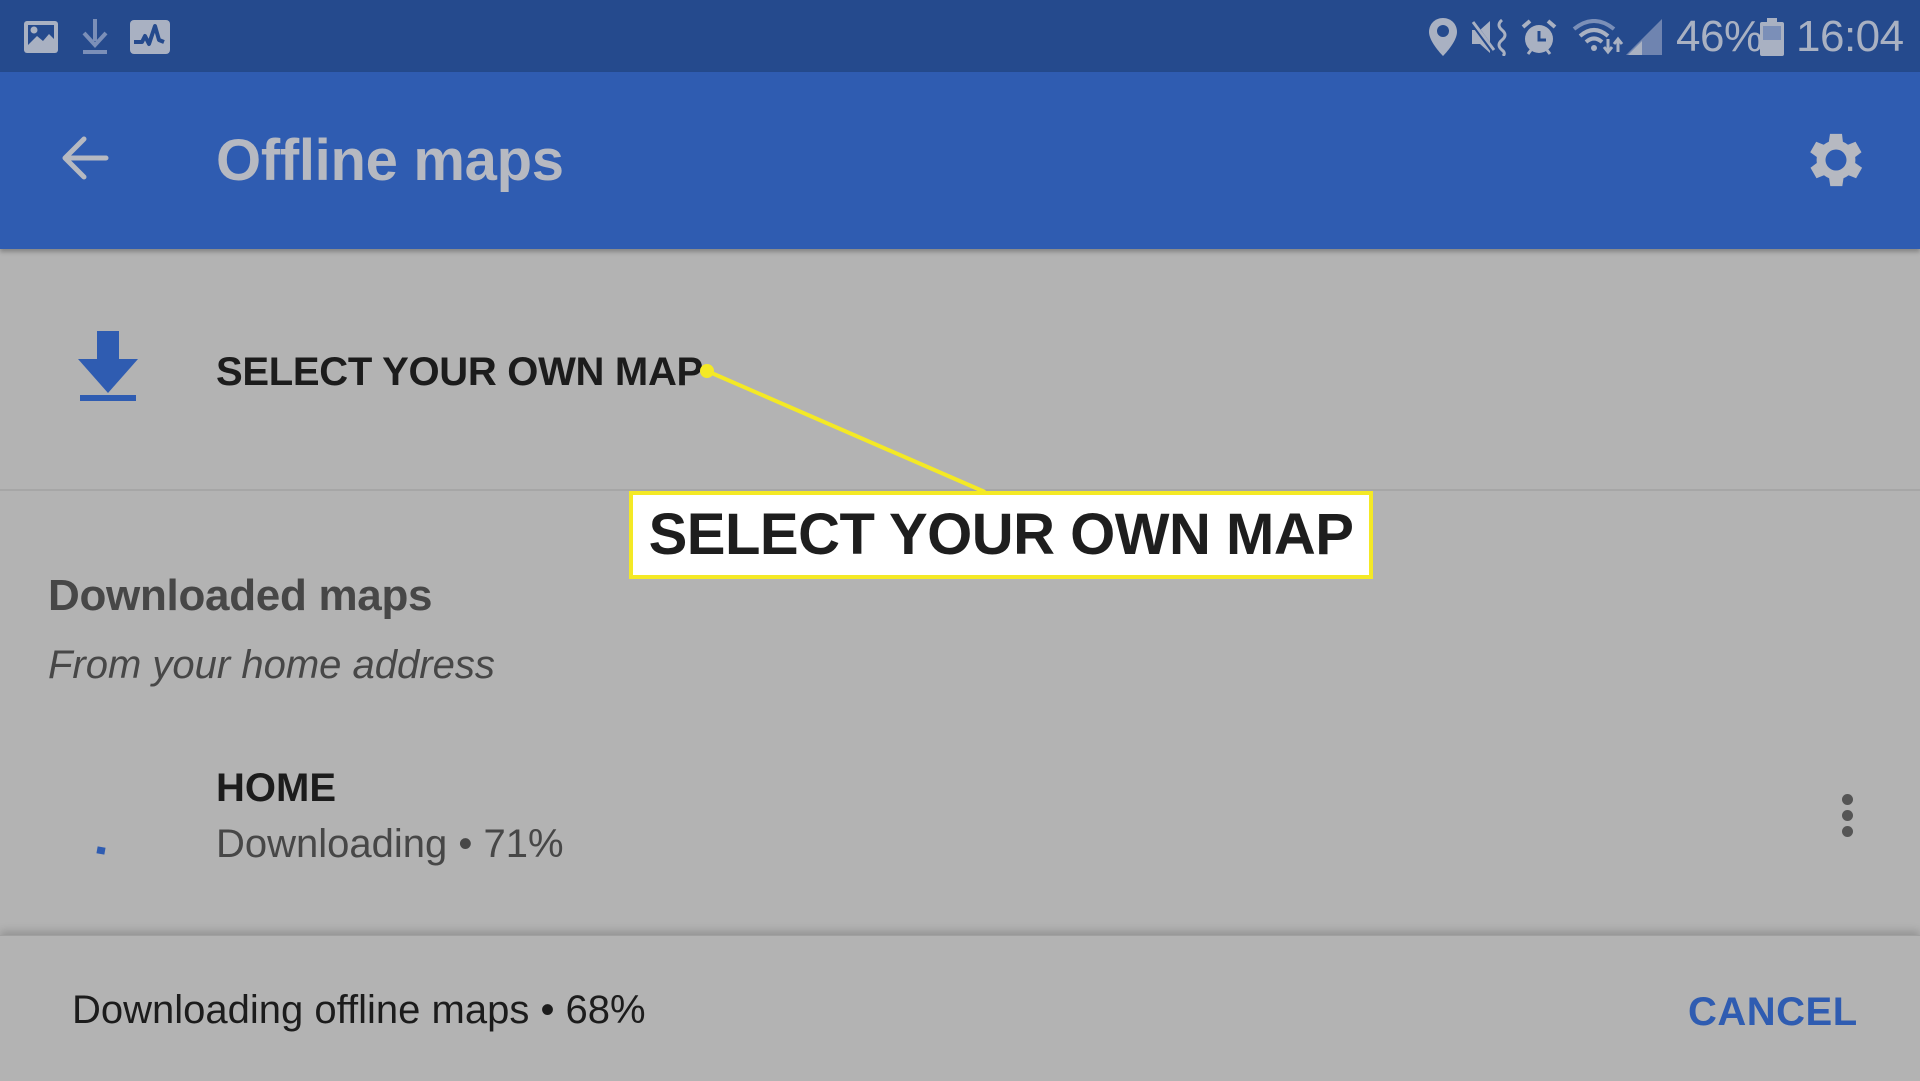 Image resolution: width=1920 pixels, height=1081 pixels. What do you see at coordinates (1644, 37) in the screenshot?
I see `signal-icon` at bounding box center [1644, 37].